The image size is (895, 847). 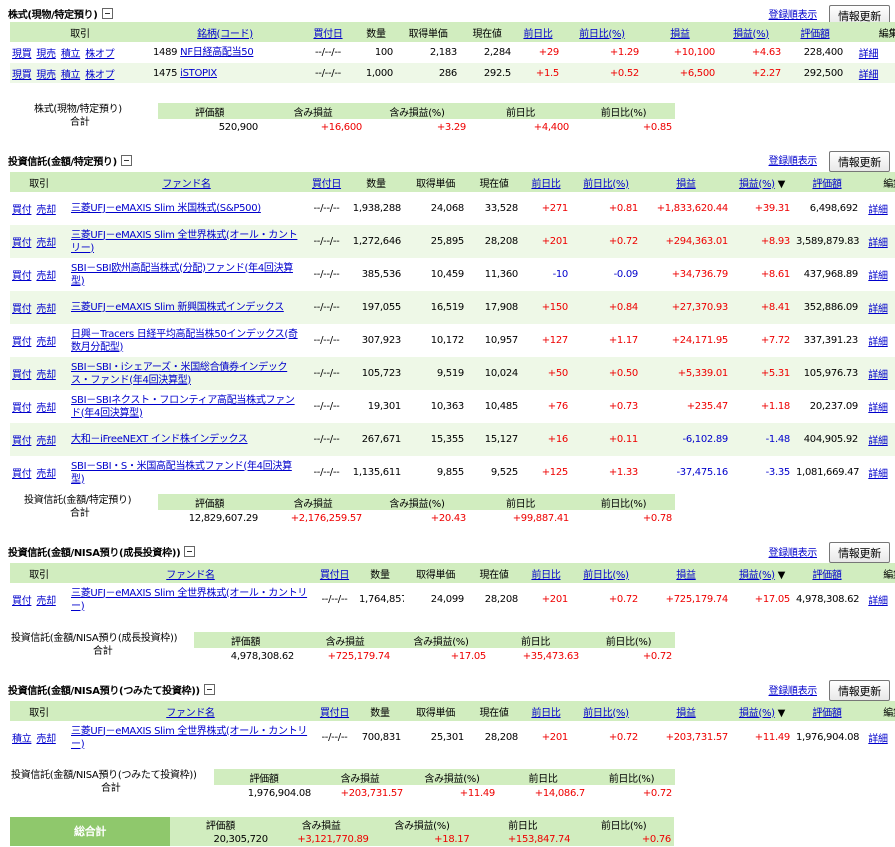 What do you see at coordinates (165, 52) in the screenshot?
I see `stock-code: 1489` at bounding box center [165, 52].